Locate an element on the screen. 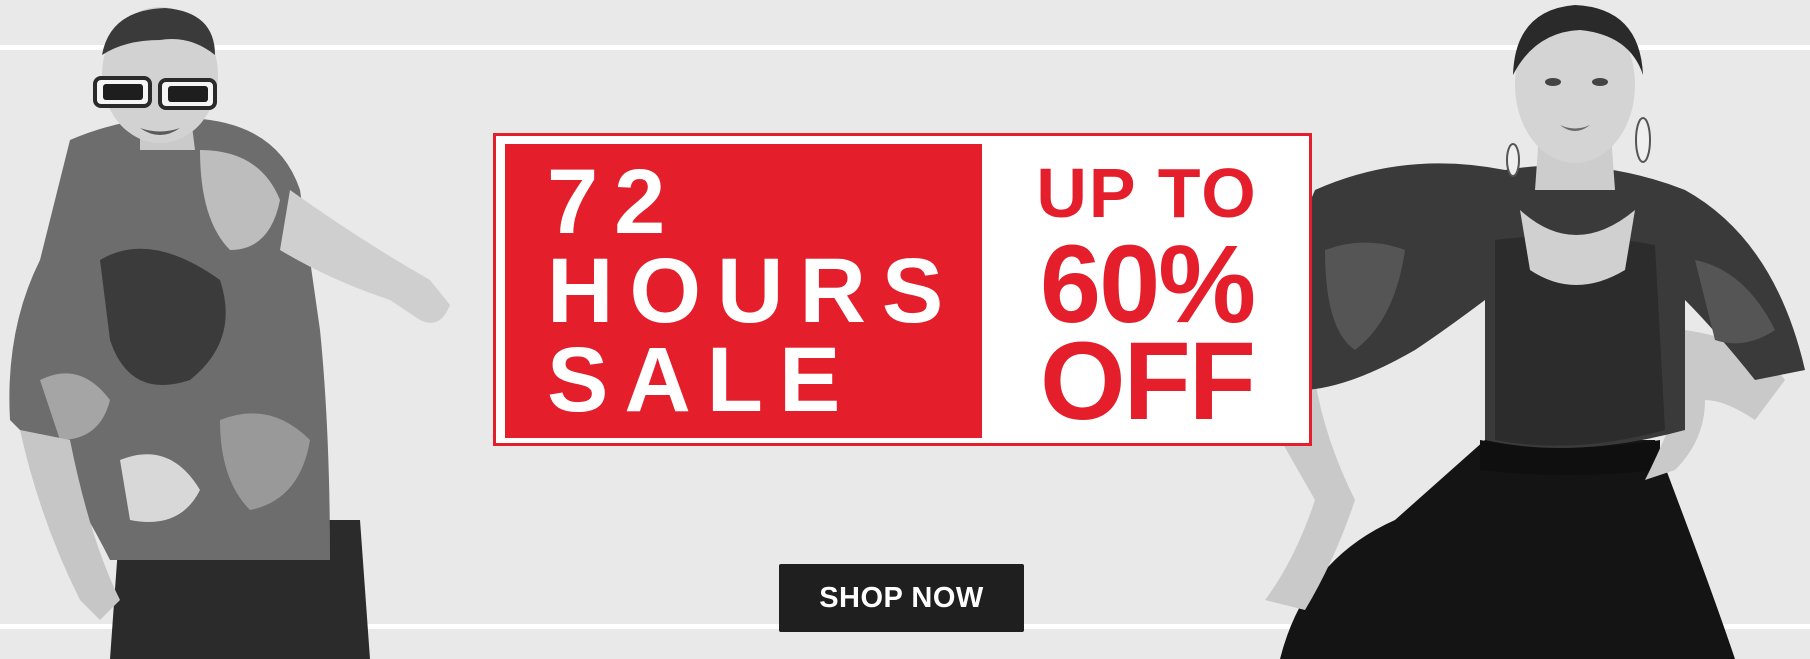 This screenshot has width=1810, height=659. sale-hours-label: HOURS is located at coordinates (753, 291).